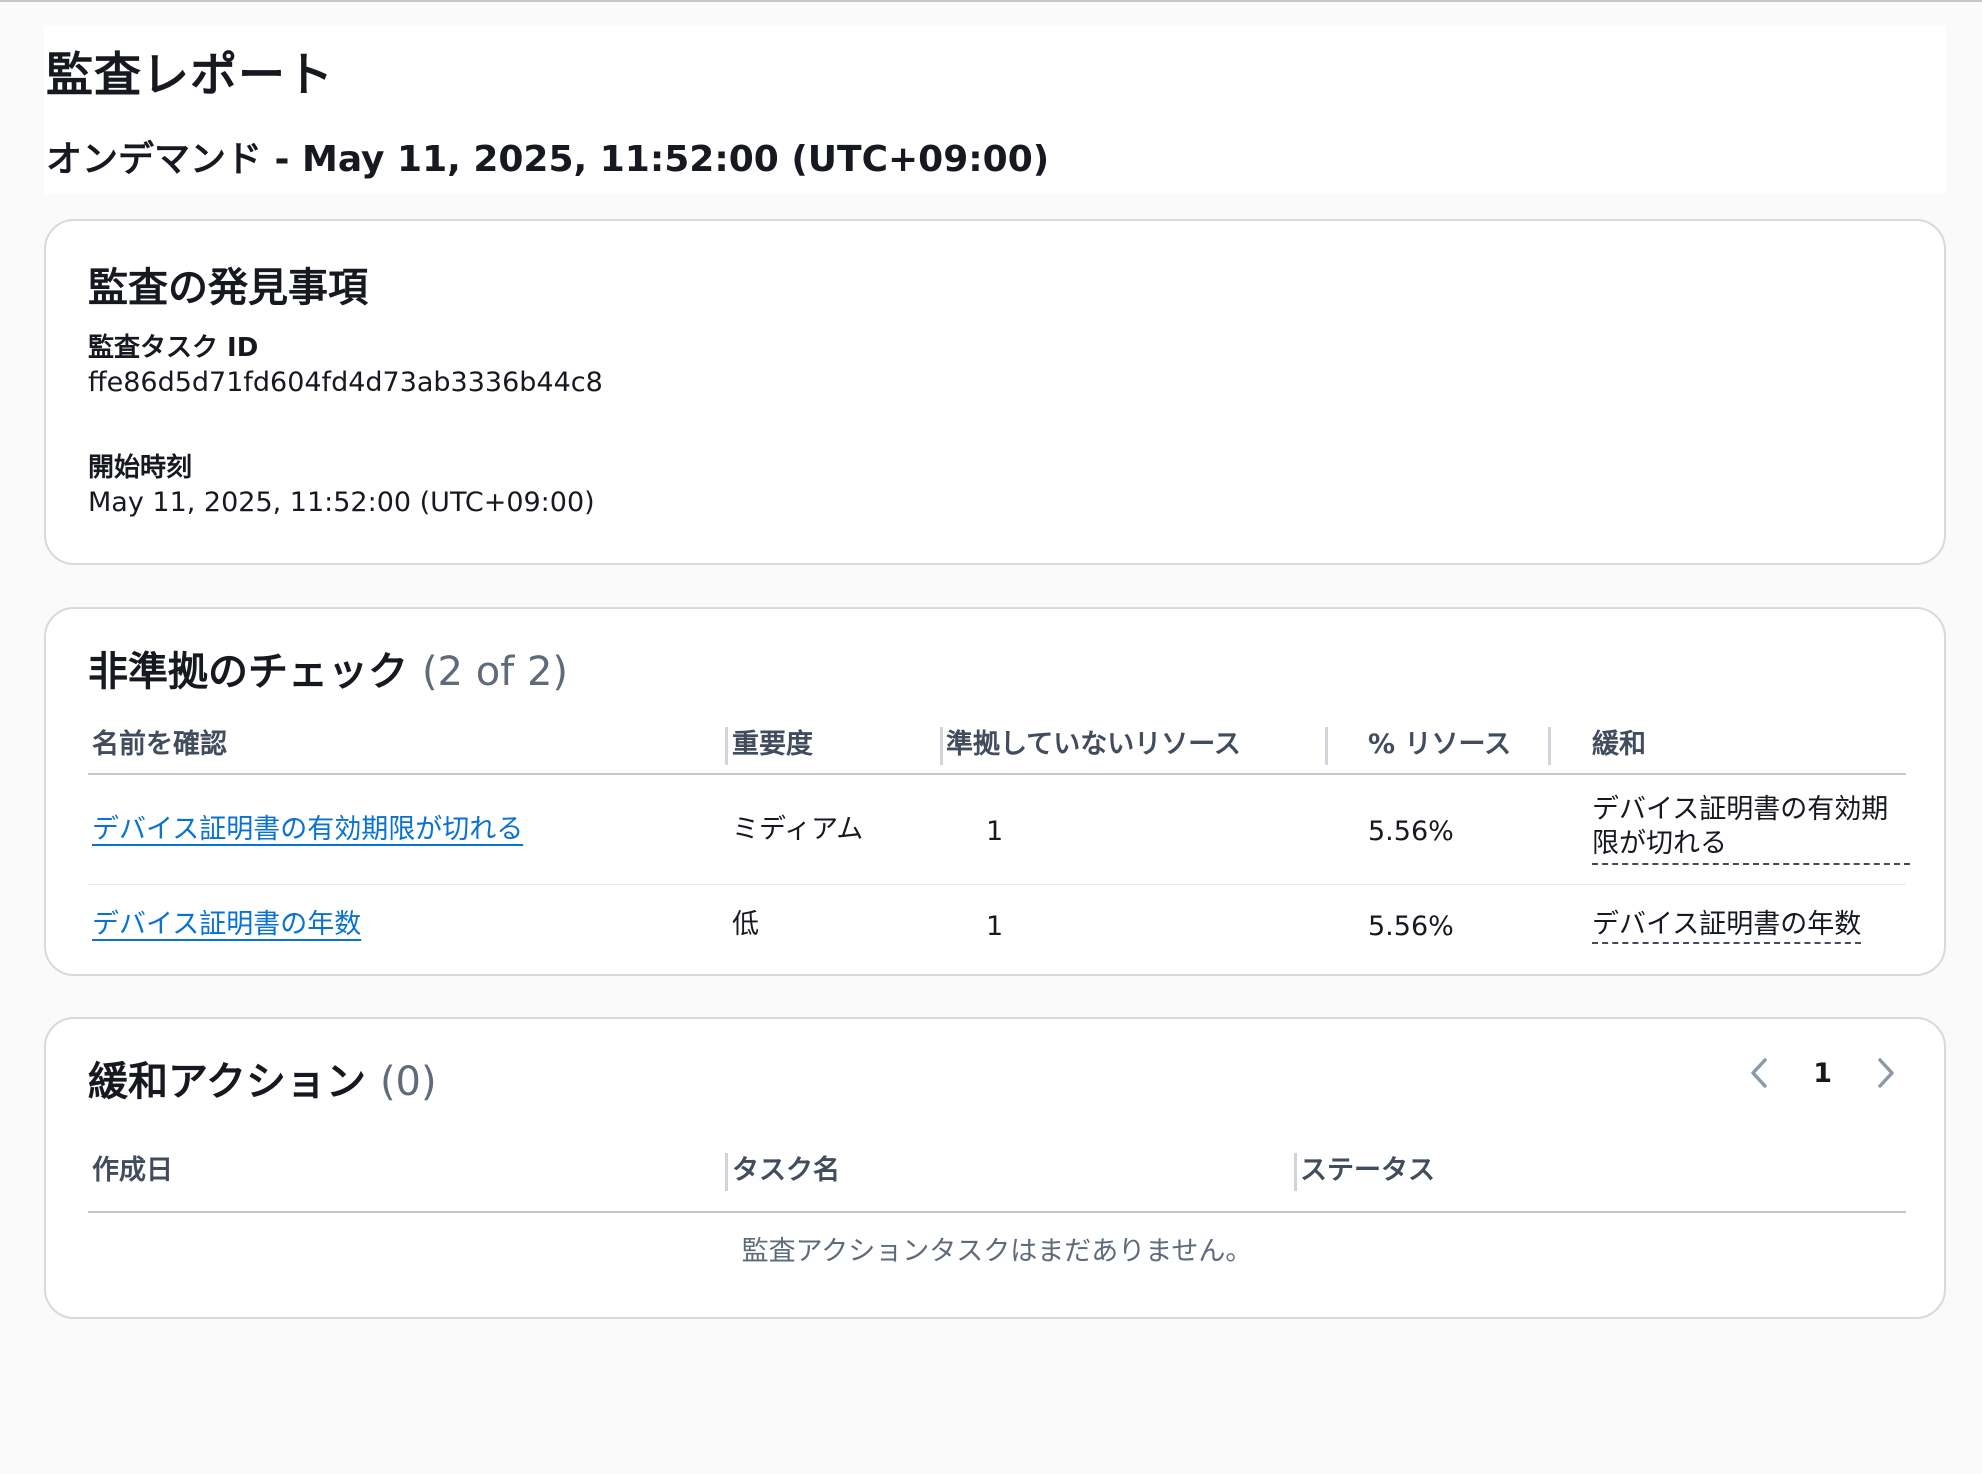  I want to click on column-header-task-name: タスク名, so click(784, 1171).